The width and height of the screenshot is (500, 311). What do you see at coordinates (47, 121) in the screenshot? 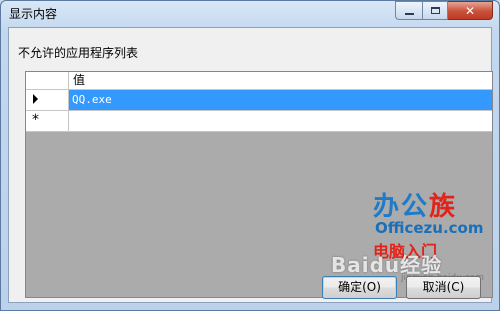
I see `row-header: *` at bounding box center [47, 121].